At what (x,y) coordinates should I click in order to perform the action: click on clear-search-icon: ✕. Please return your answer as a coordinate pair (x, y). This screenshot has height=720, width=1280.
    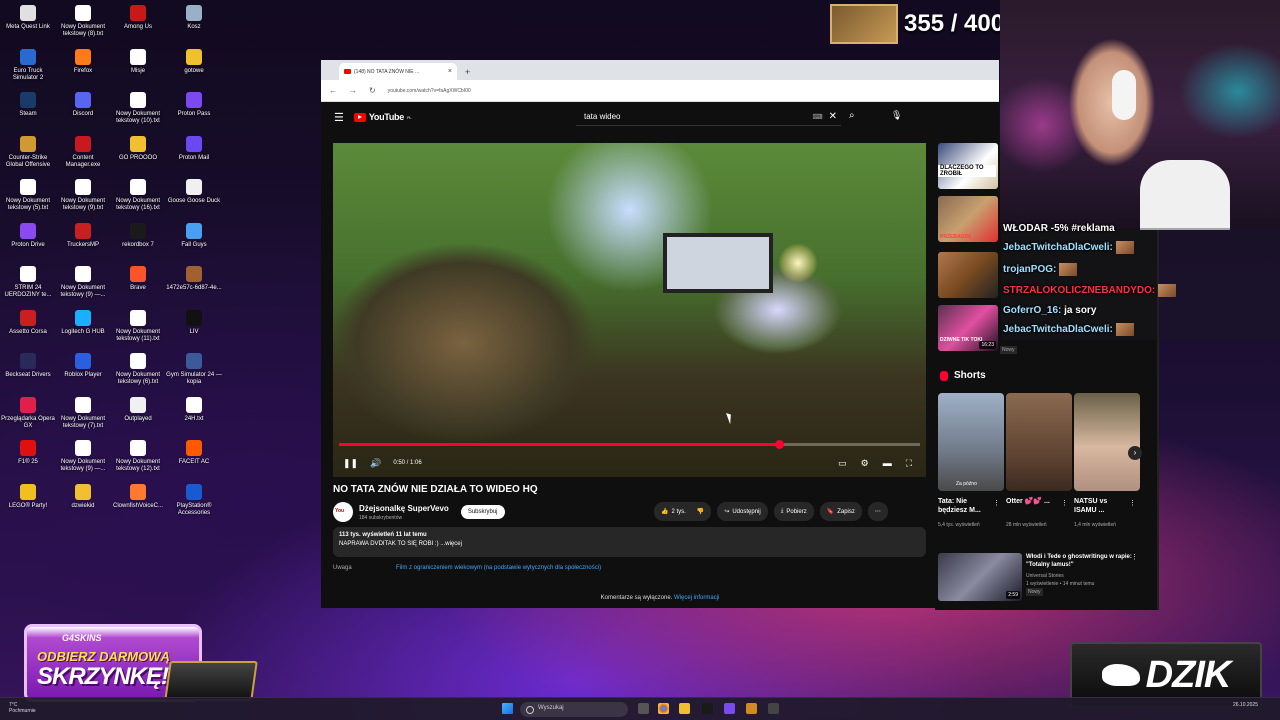
    Looking at the image, I should click on (833, 116).